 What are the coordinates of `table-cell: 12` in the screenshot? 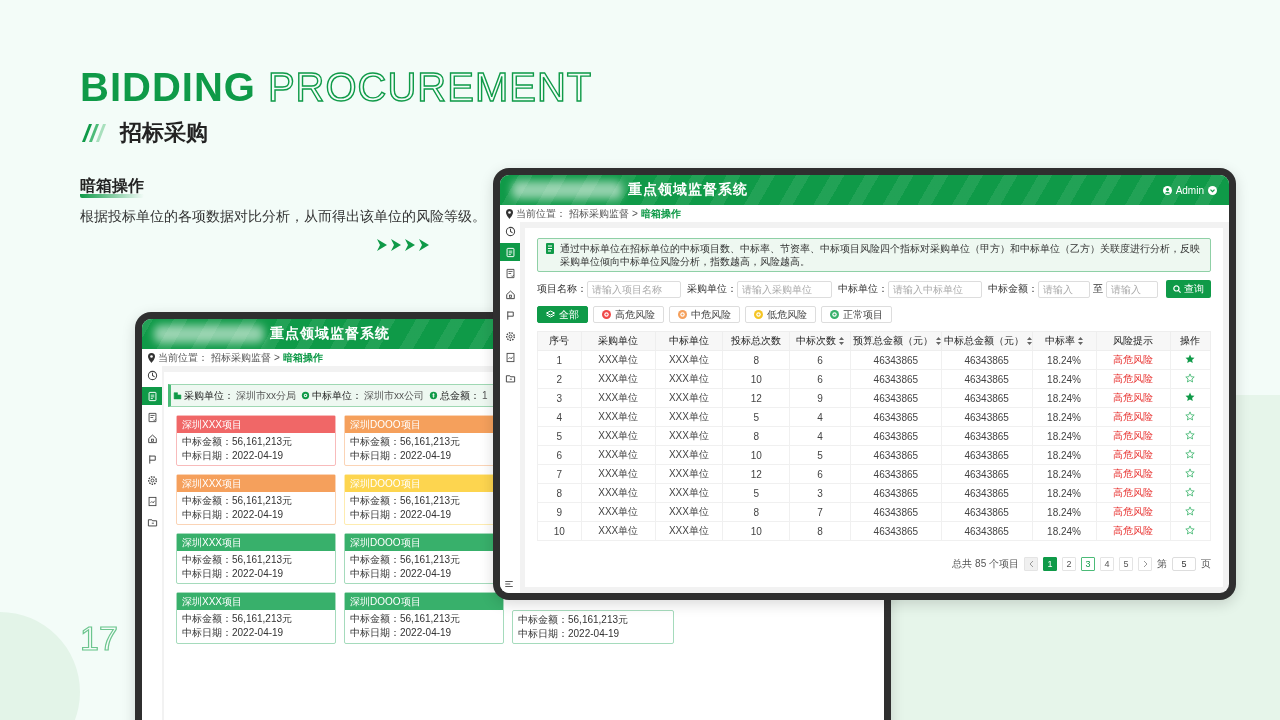 It's located at (756, 474).